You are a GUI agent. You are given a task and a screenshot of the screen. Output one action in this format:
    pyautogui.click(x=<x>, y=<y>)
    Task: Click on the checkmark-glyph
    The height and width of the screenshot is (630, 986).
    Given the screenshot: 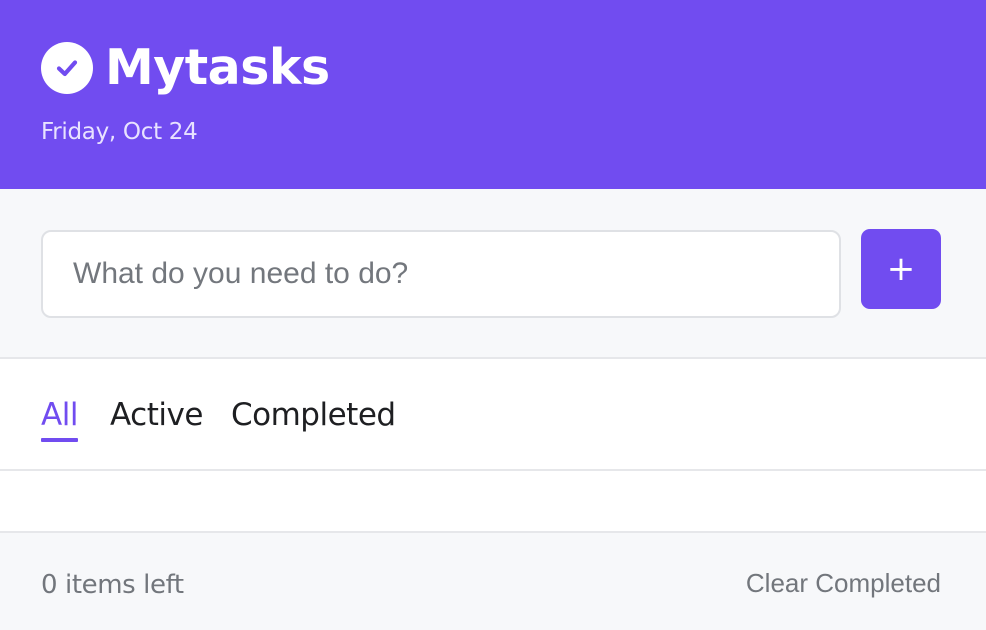 What is the action you would take?
    pyautogui.click(x=67, y=68)
    